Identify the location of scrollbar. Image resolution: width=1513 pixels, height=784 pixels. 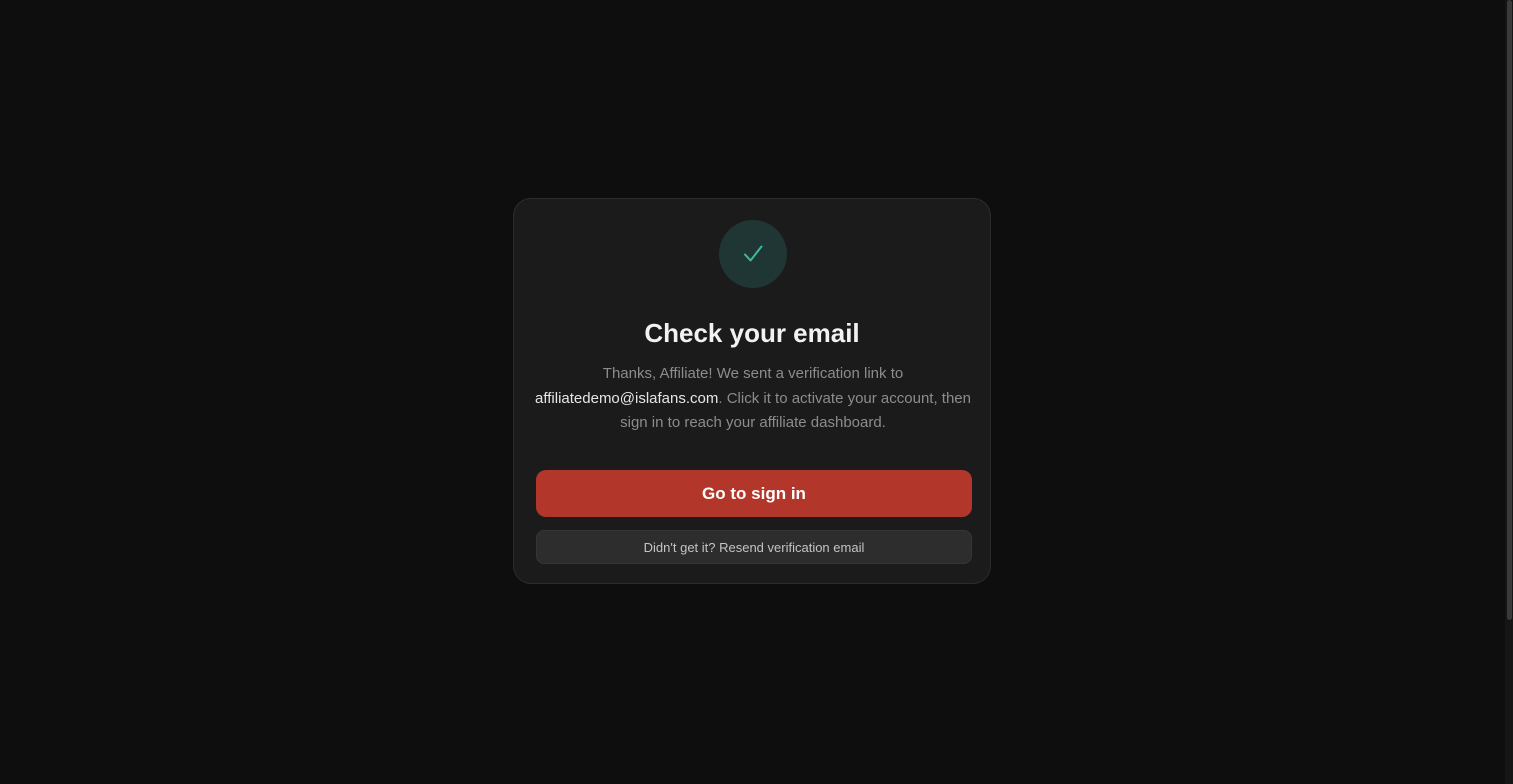
(1509, 392).